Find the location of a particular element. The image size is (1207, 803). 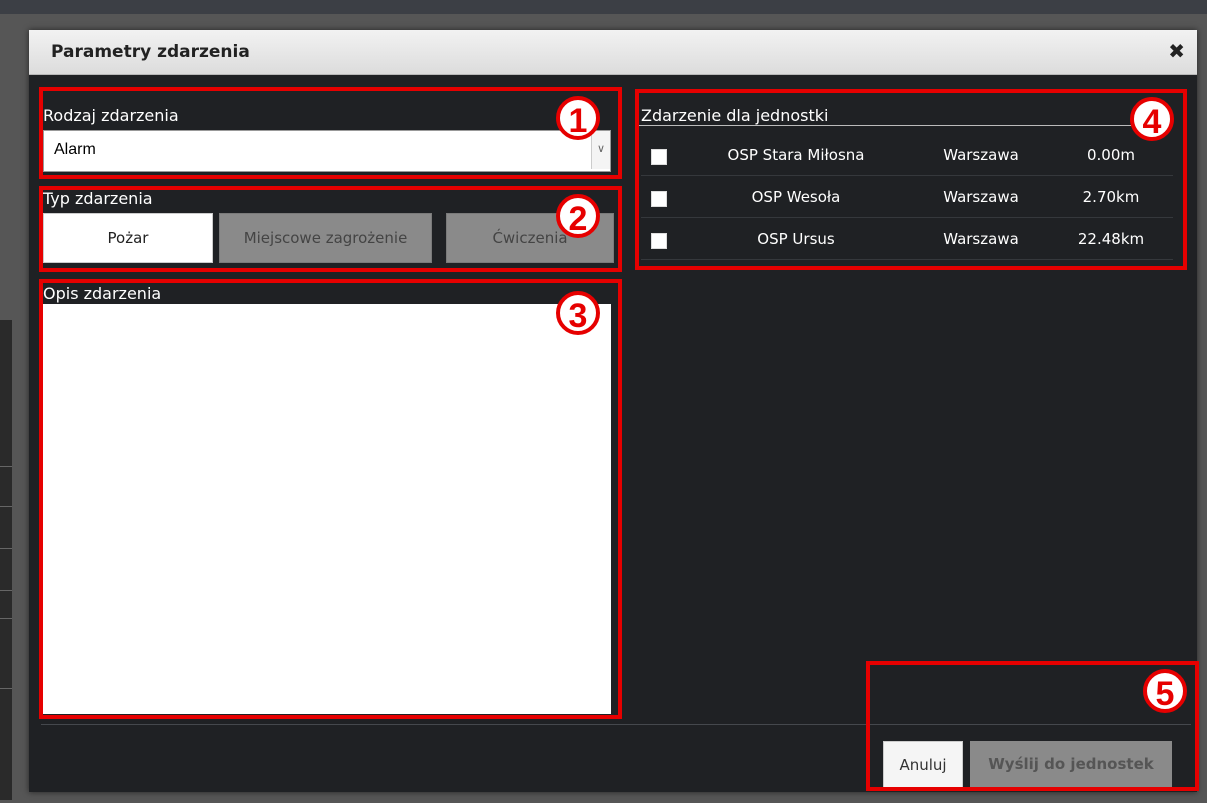

annotation-badge-2: 2 is located at coordinates (578, 216).